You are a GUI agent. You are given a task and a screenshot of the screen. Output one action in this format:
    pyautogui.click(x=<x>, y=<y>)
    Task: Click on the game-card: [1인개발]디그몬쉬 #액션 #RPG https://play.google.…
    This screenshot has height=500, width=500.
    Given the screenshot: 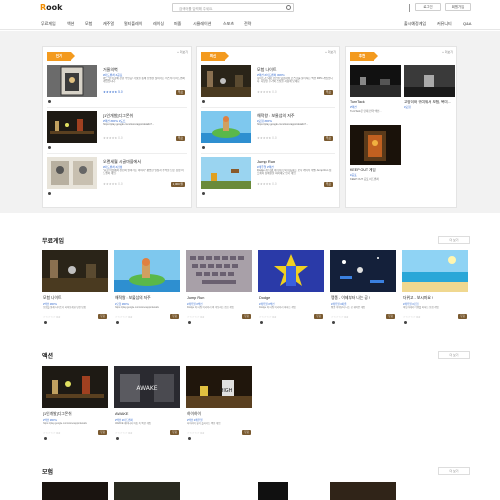 What is the action you would take?
    pyautogui.click(x=75, y=408)
    